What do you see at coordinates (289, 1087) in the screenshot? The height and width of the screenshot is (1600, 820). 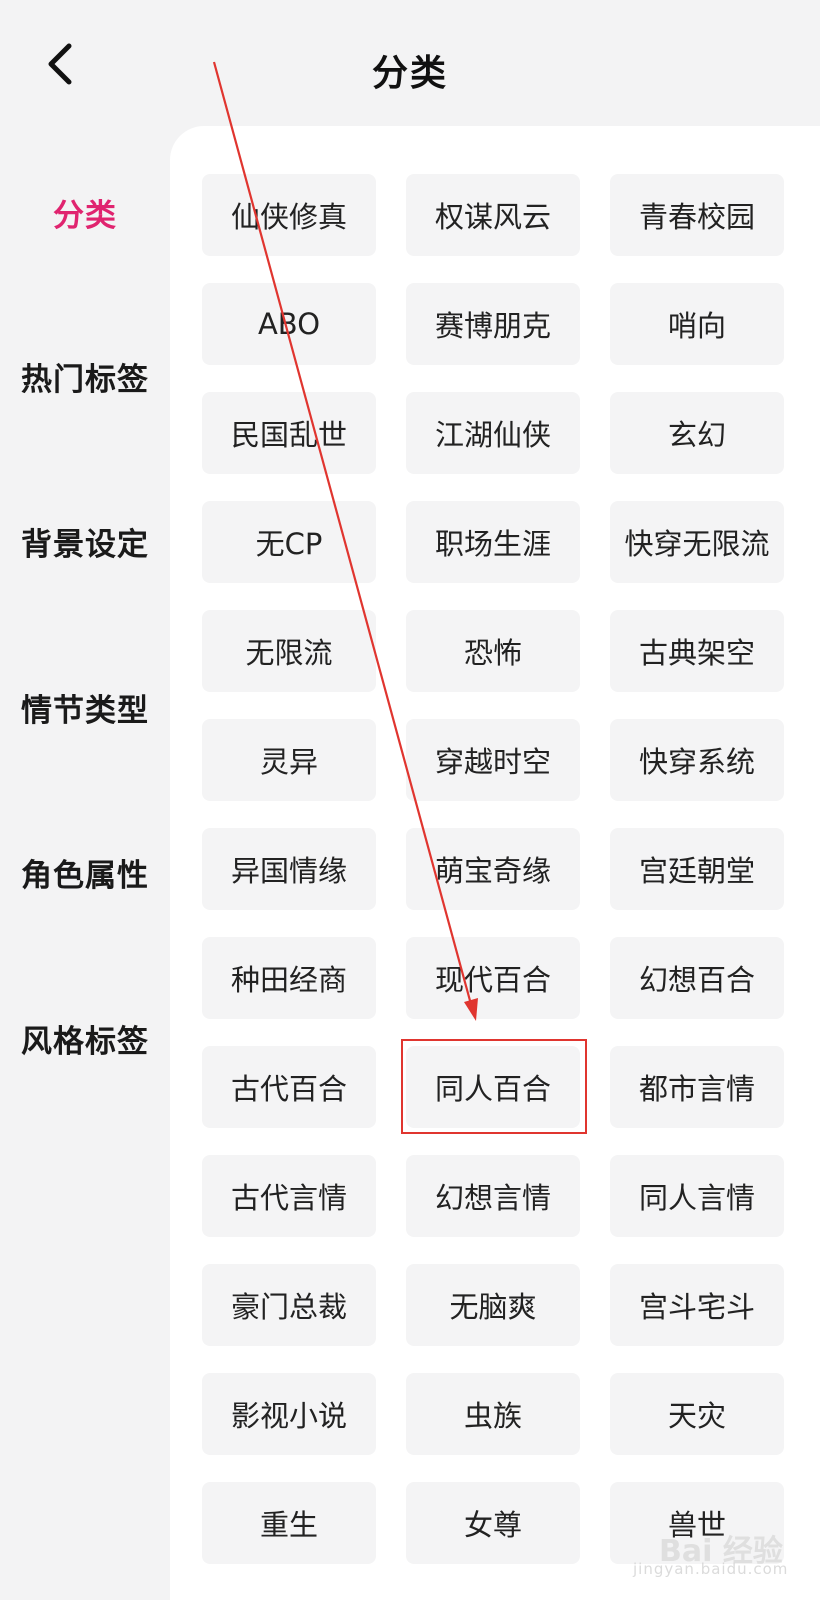 I see `tag-button: 古代百合` at bounding box center [289, 1087].